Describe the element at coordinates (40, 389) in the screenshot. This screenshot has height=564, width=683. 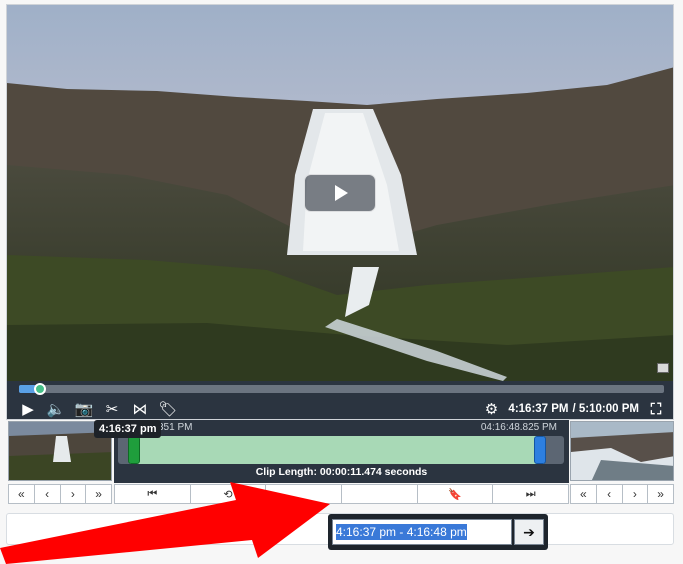
I see `progress-knob` at that location.